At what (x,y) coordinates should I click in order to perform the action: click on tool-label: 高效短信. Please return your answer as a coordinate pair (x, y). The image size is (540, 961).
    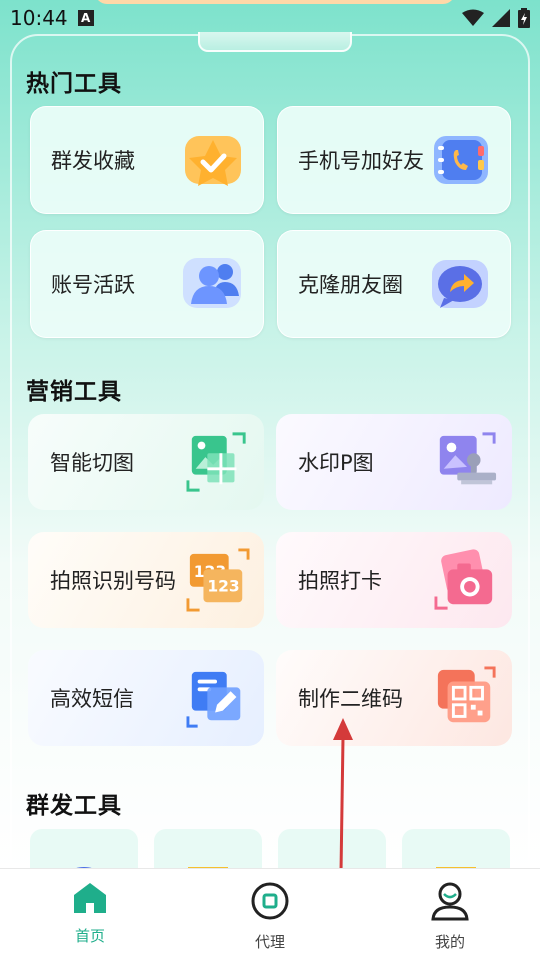
    Looking at the image, I should click on (92, 699).